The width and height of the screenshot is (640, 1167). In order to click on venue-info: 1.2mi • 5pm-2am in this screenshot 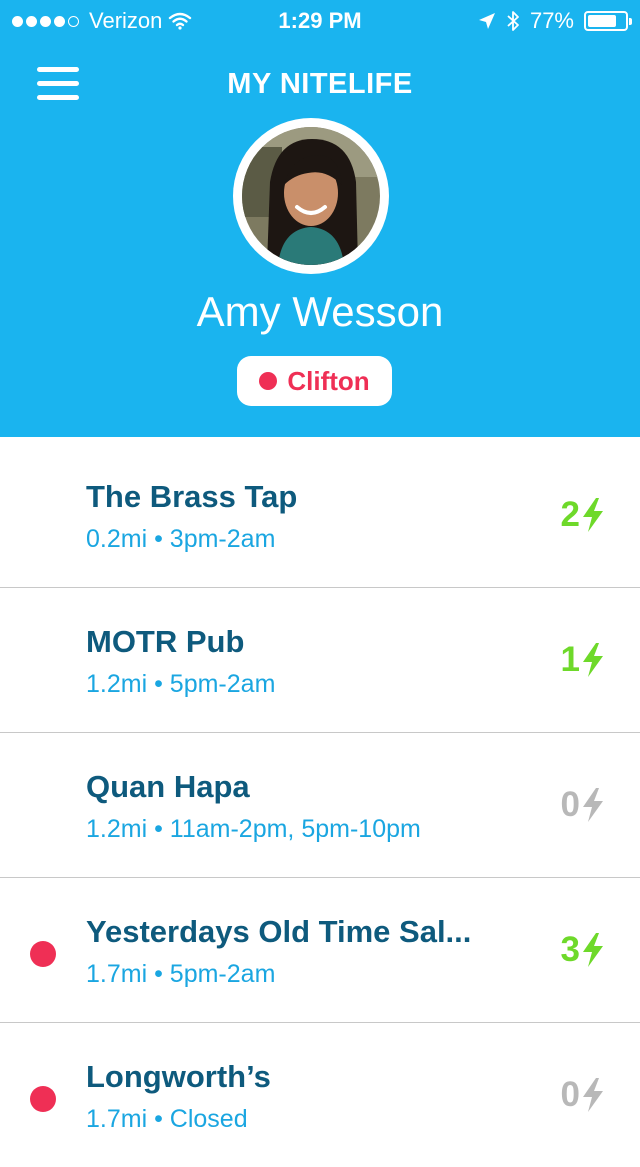, I will do `click(180, 684)`.